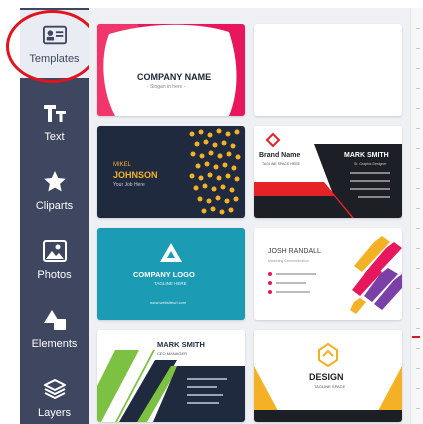  What do you see at coordinates (55, 182) in the screenshot?
I see `star-icon` at bounding box center [55, 182].